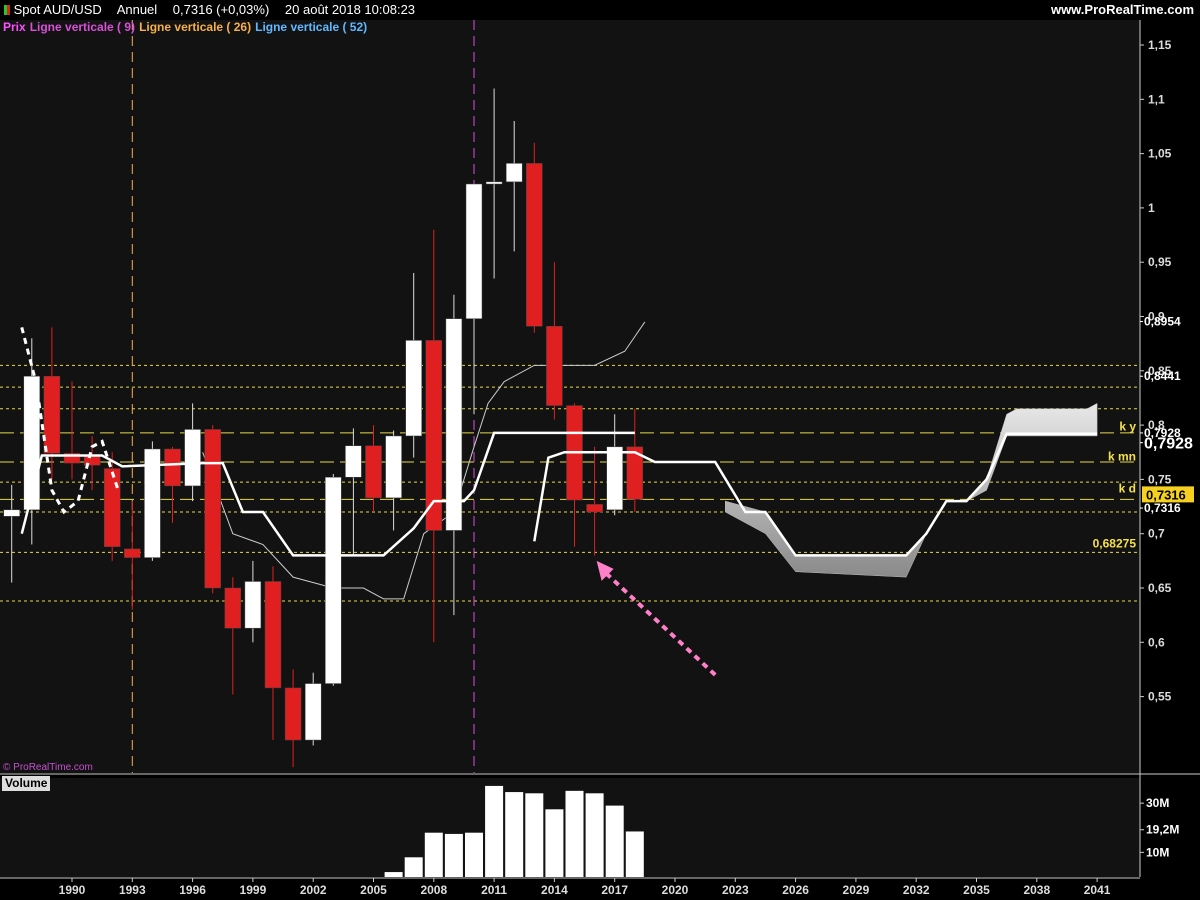  What do you see at coordinates (82, 27) in the screenshot?
I see `legend-item-vl9: Ligne verticale ( 9)` at bounding box center [82, 27].